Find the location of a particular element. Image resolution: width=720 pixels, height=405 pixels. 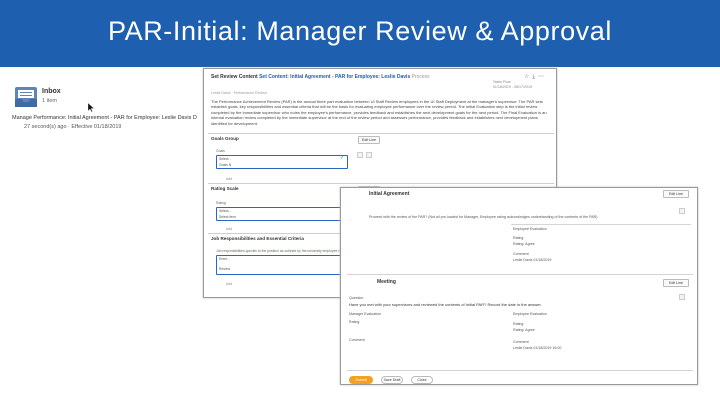

submit-button: Submit is located at coordinates (361, 380).